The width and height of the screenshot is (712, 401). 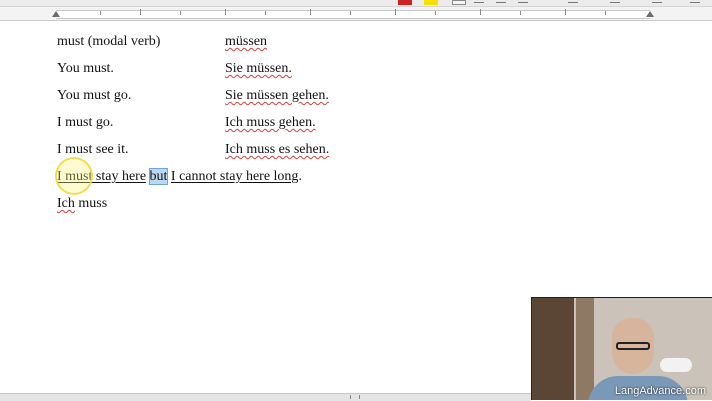 I want to click on english-phrase: must (modal verb), so click(x=108, y=42).